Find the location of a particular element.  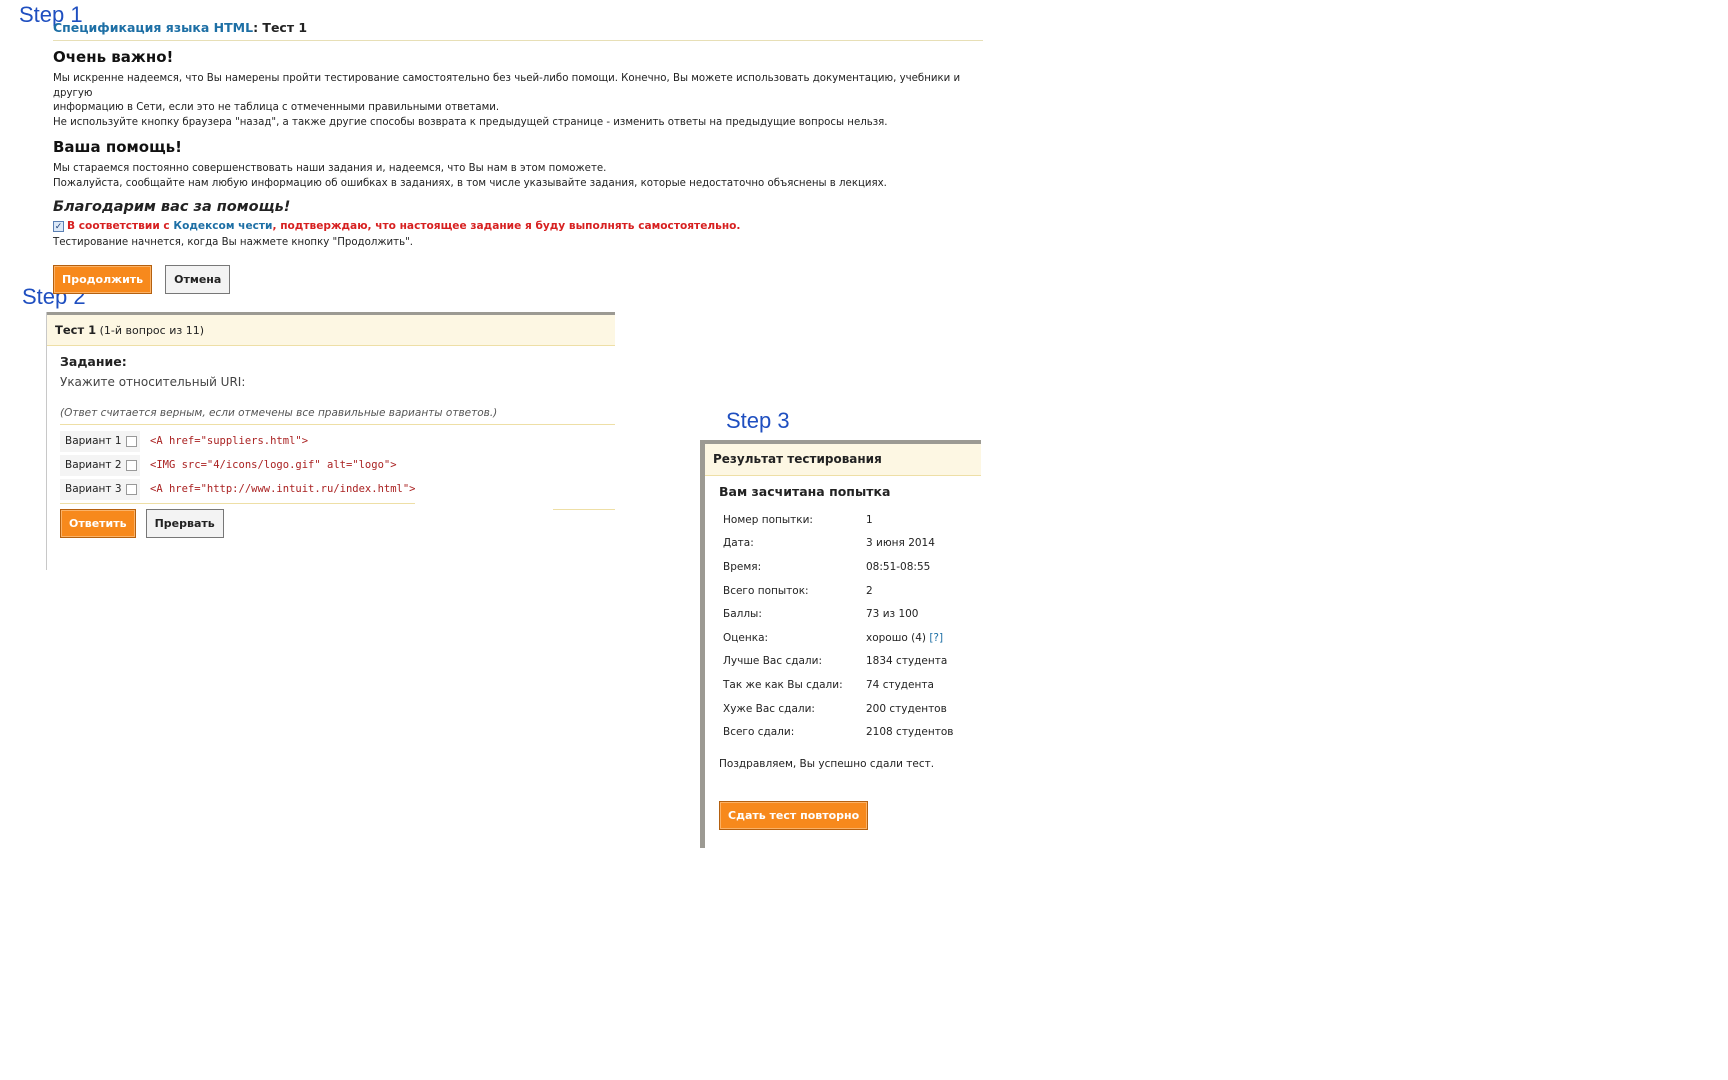

test-title: Тест 1 is located at coordinates (76, 330).